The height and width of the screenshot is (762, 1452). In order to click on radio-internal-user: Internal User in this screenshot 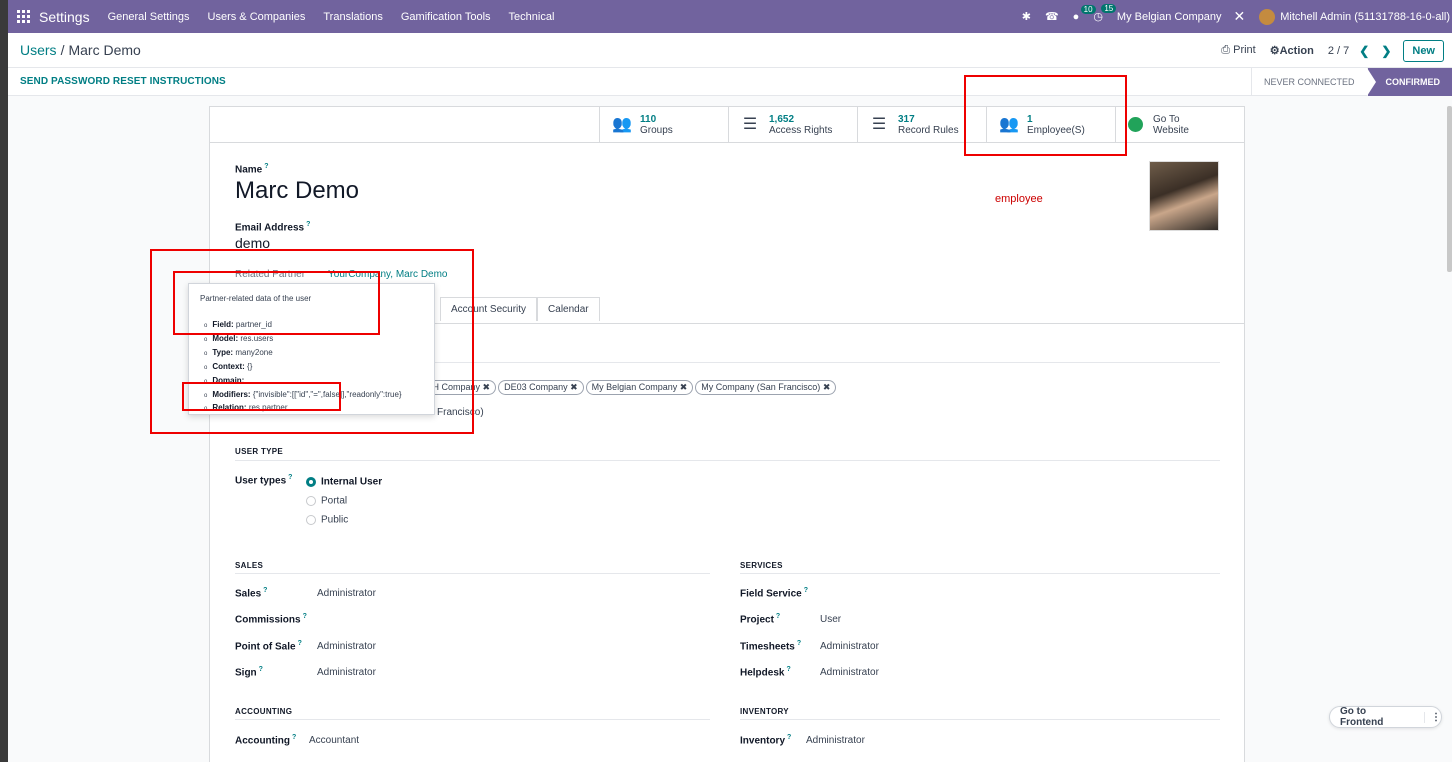, I will do `click(344, 481)`.